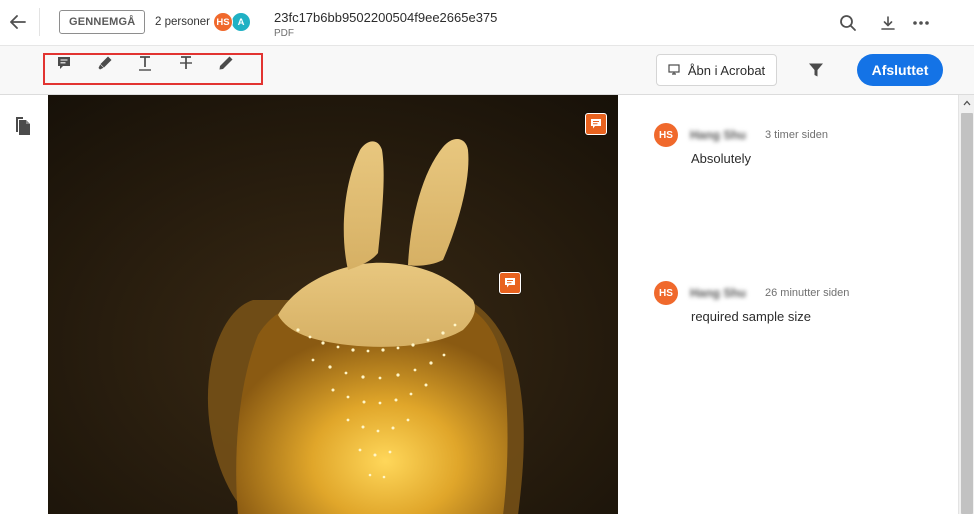  I want to click on filter-icon, so click(816, 70).